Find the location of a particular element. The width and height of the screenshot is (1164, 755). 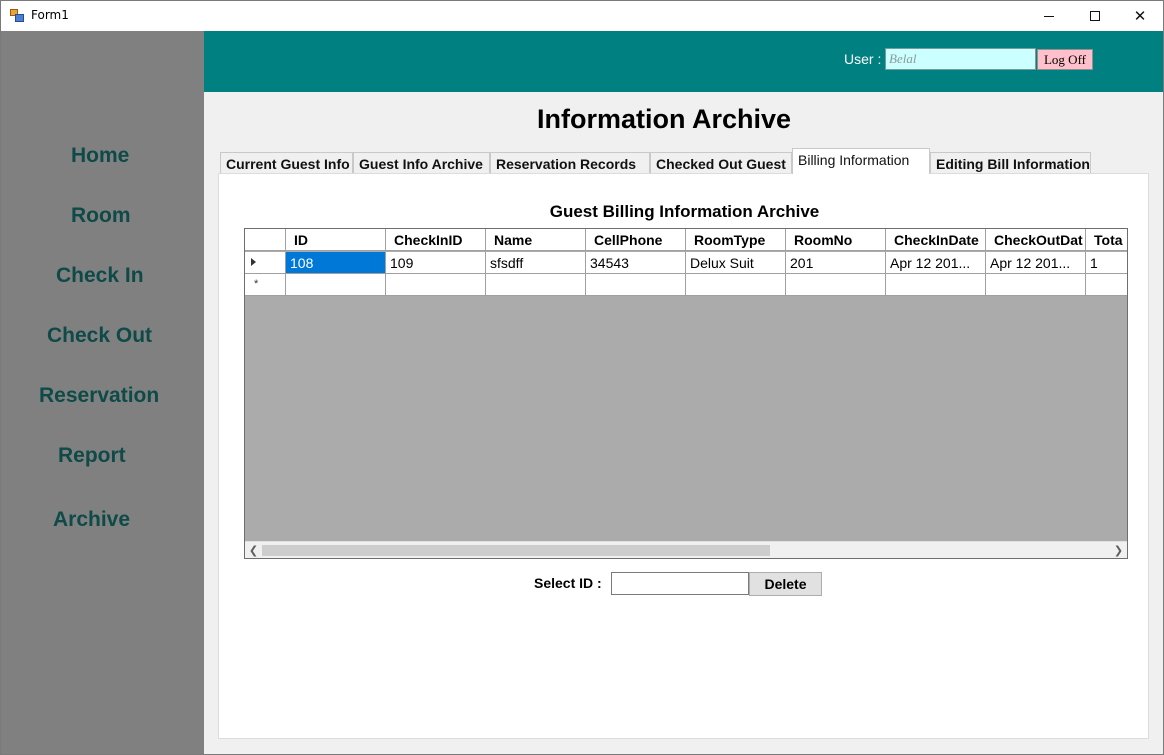

row-header-corner is located at coordinates (265, 240).